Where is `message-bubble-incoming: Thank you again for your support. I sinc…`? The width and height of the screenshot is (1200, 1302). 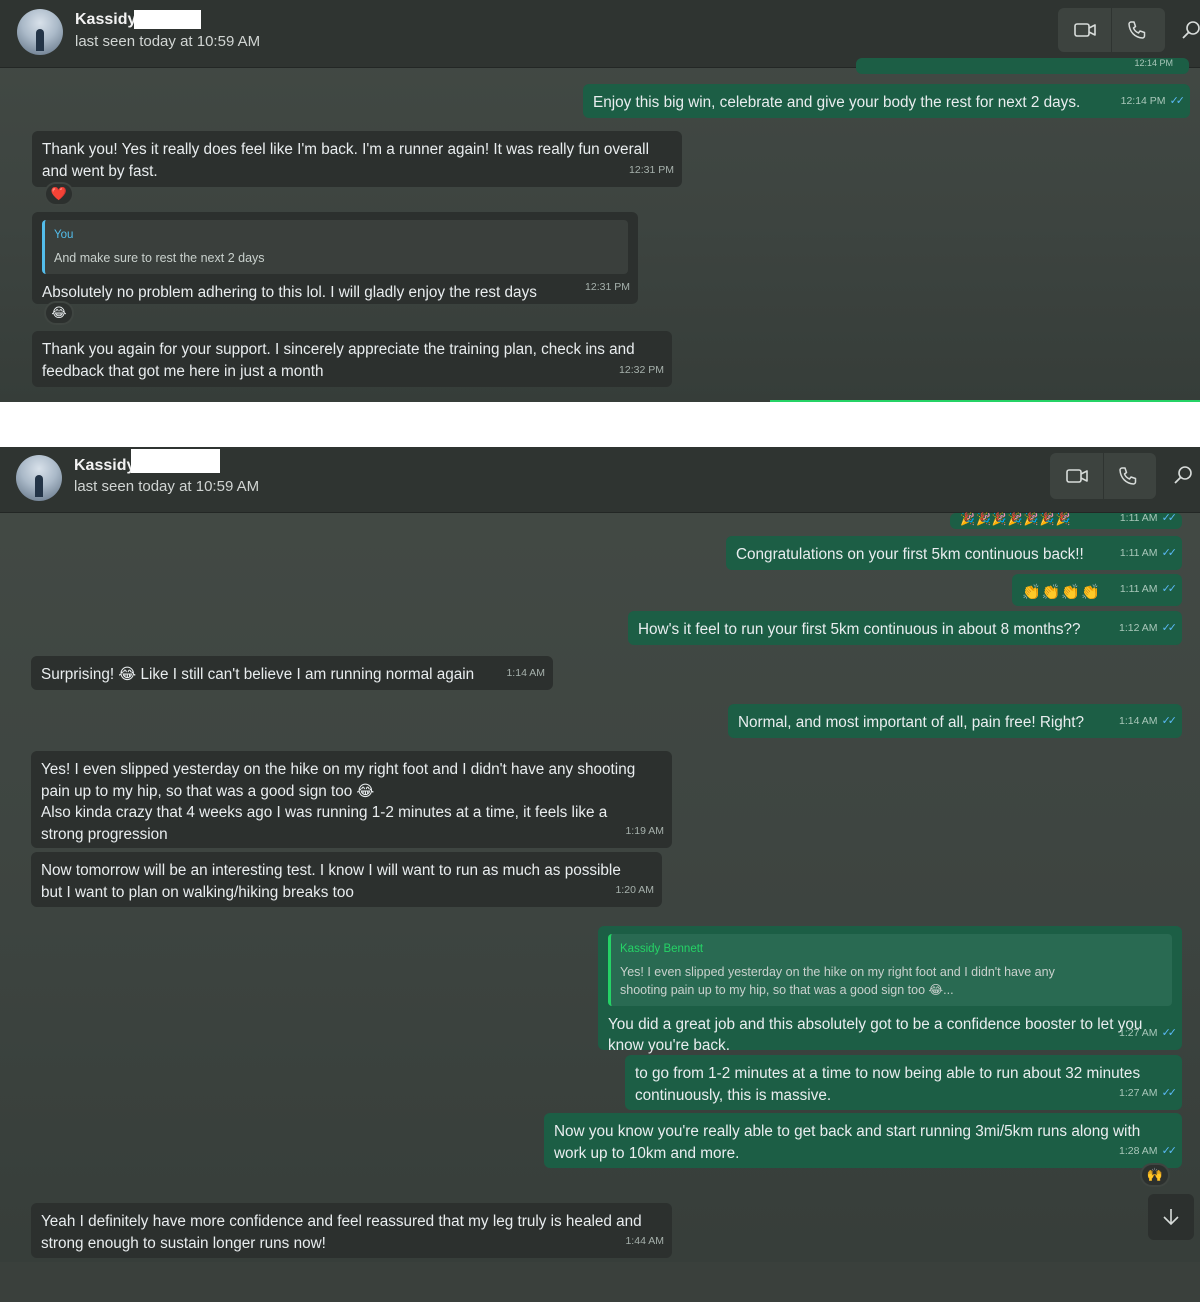
message-bubble-incoming: Thank you again for your support. I sinc… is located at coordinates (352, 359).